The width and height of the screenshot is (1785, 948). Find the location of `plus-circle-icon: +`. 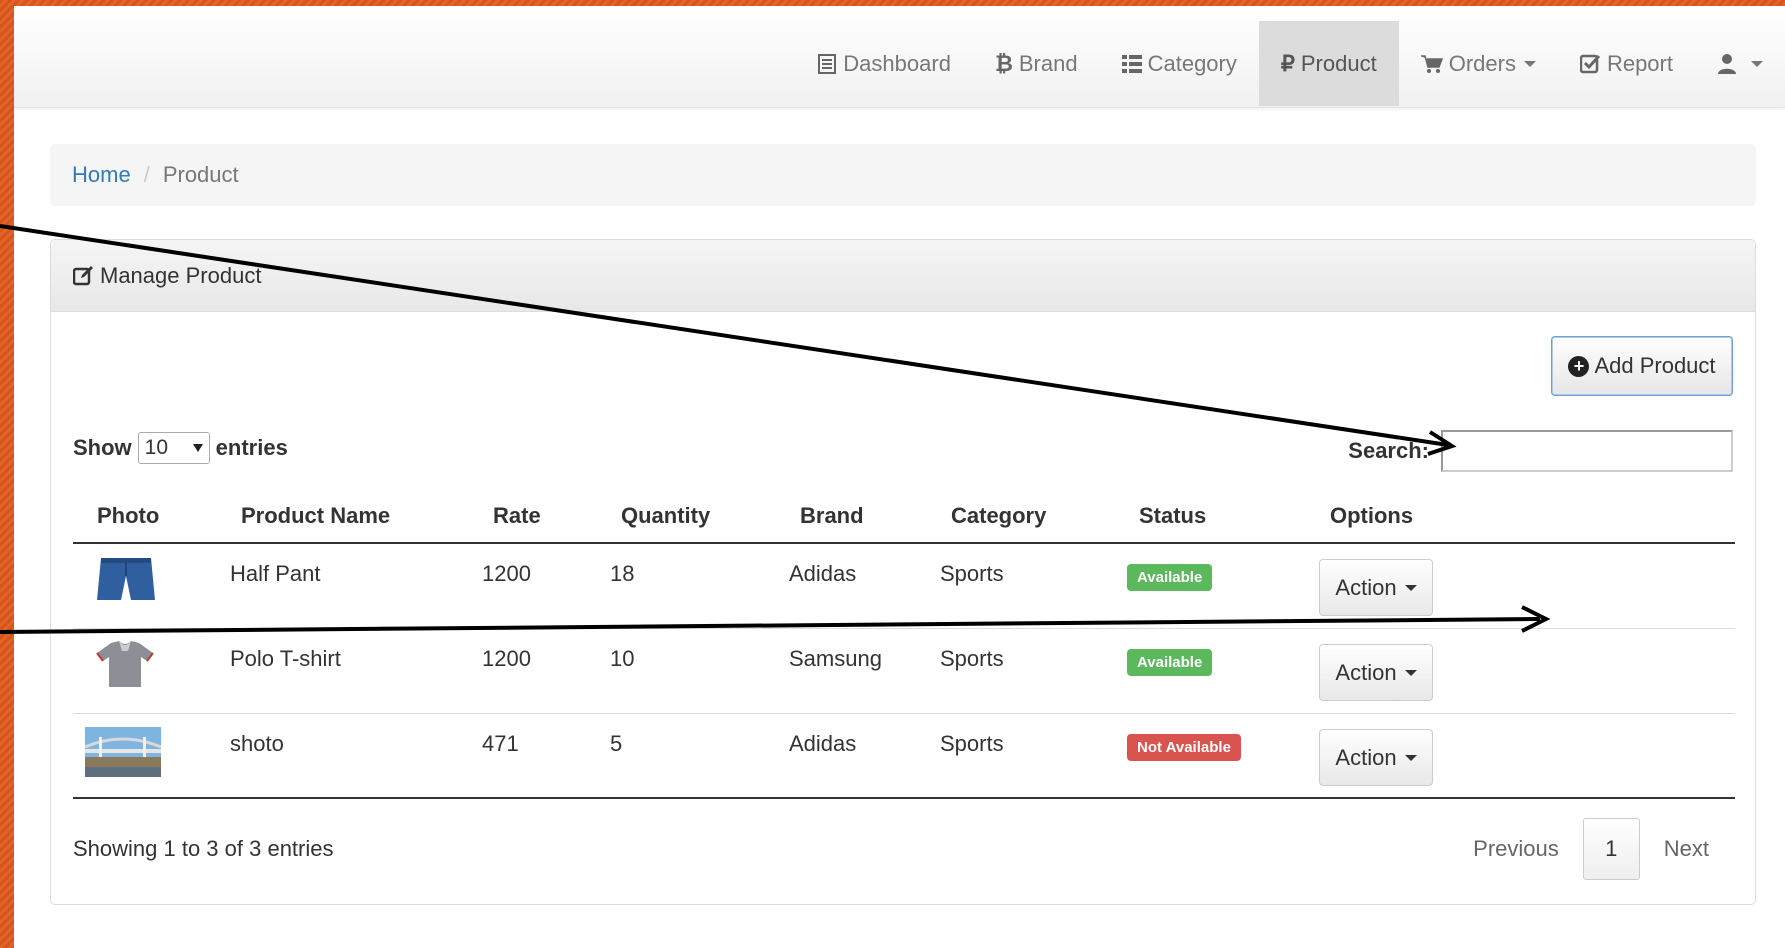

plus-circle-icon: + is located at coordinates (1579, 366).